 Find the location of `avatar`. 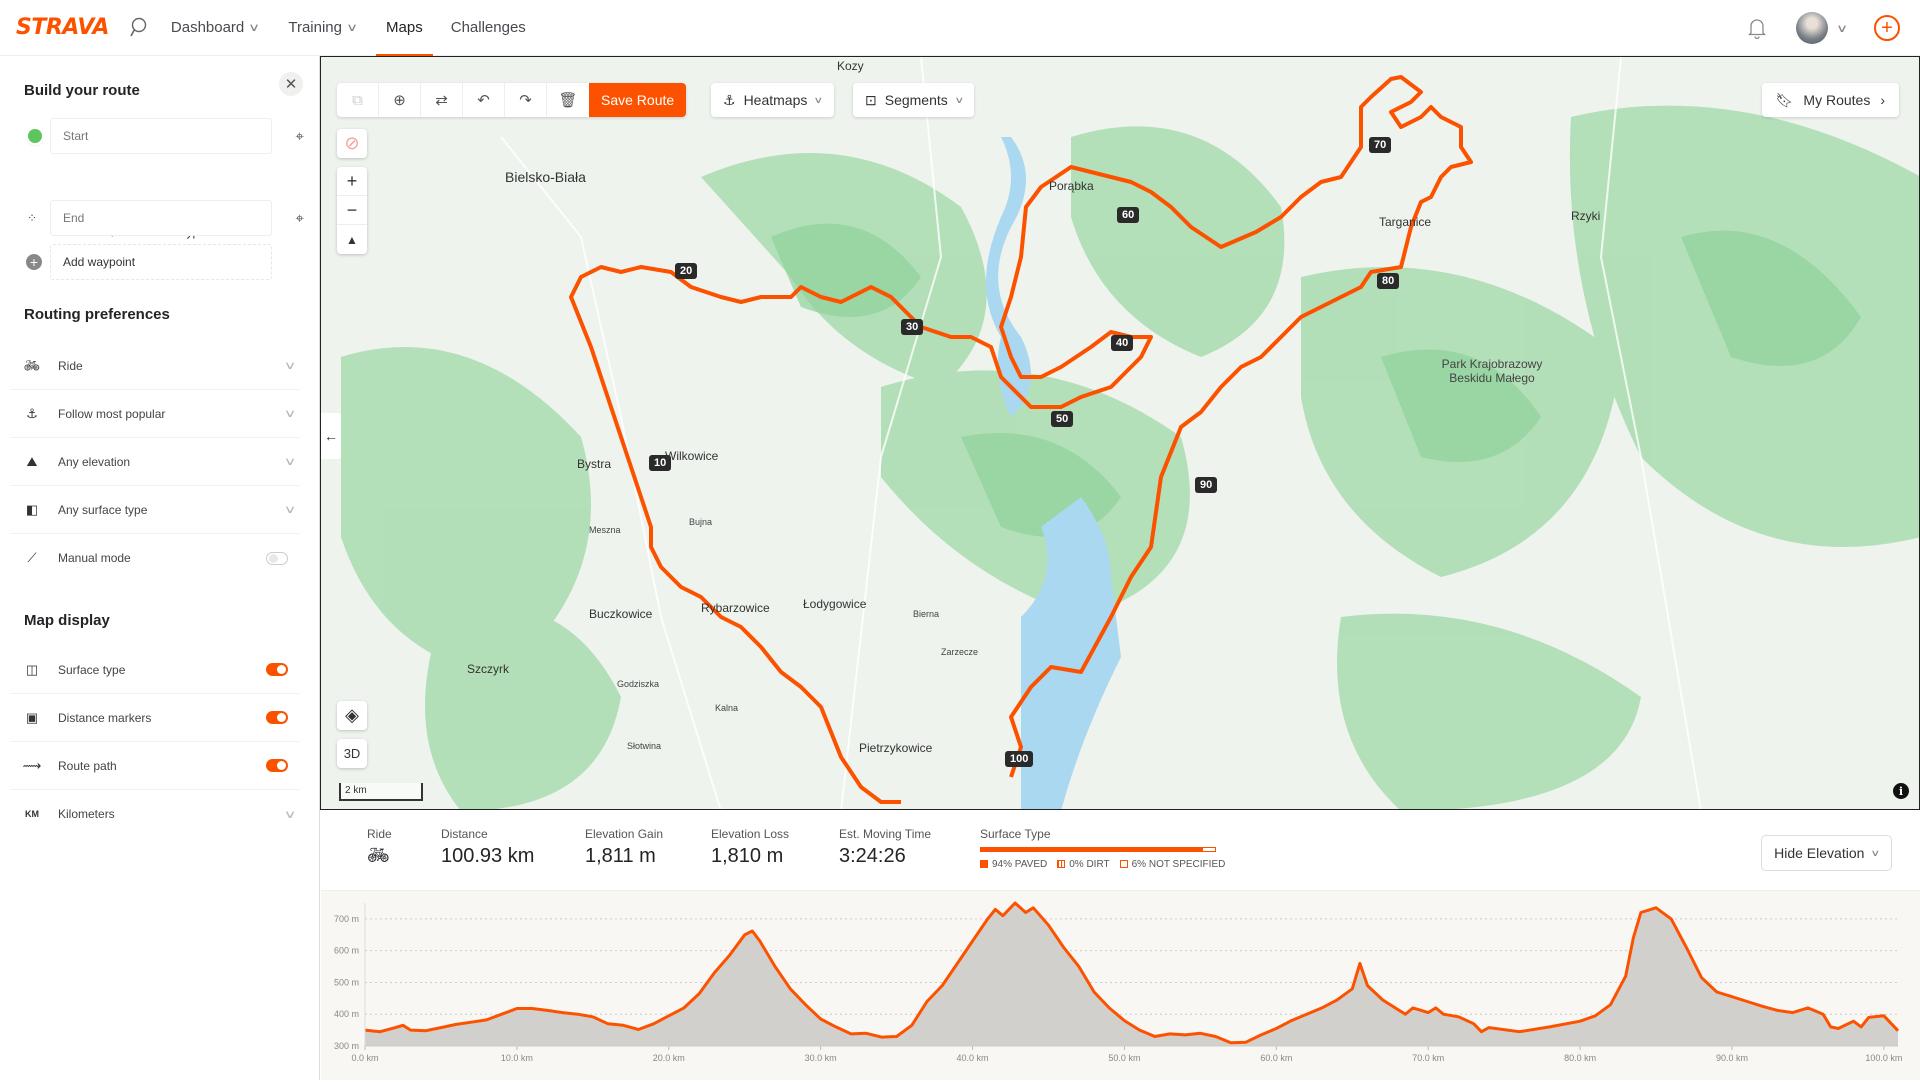

avatar is located at coordinates (1811, 28).